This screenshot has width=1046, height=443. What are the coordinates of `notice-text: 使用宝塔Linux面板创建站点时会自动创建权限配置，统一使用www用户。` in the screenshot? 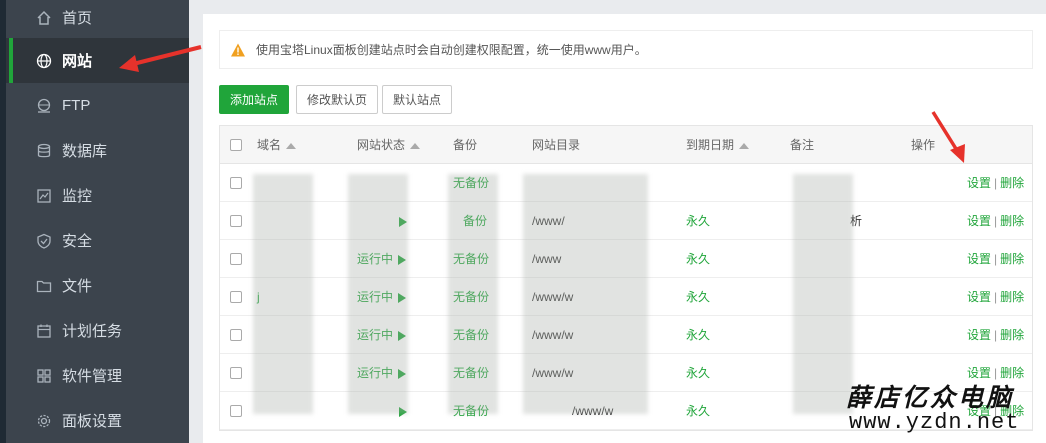 It's located at (451, 50).